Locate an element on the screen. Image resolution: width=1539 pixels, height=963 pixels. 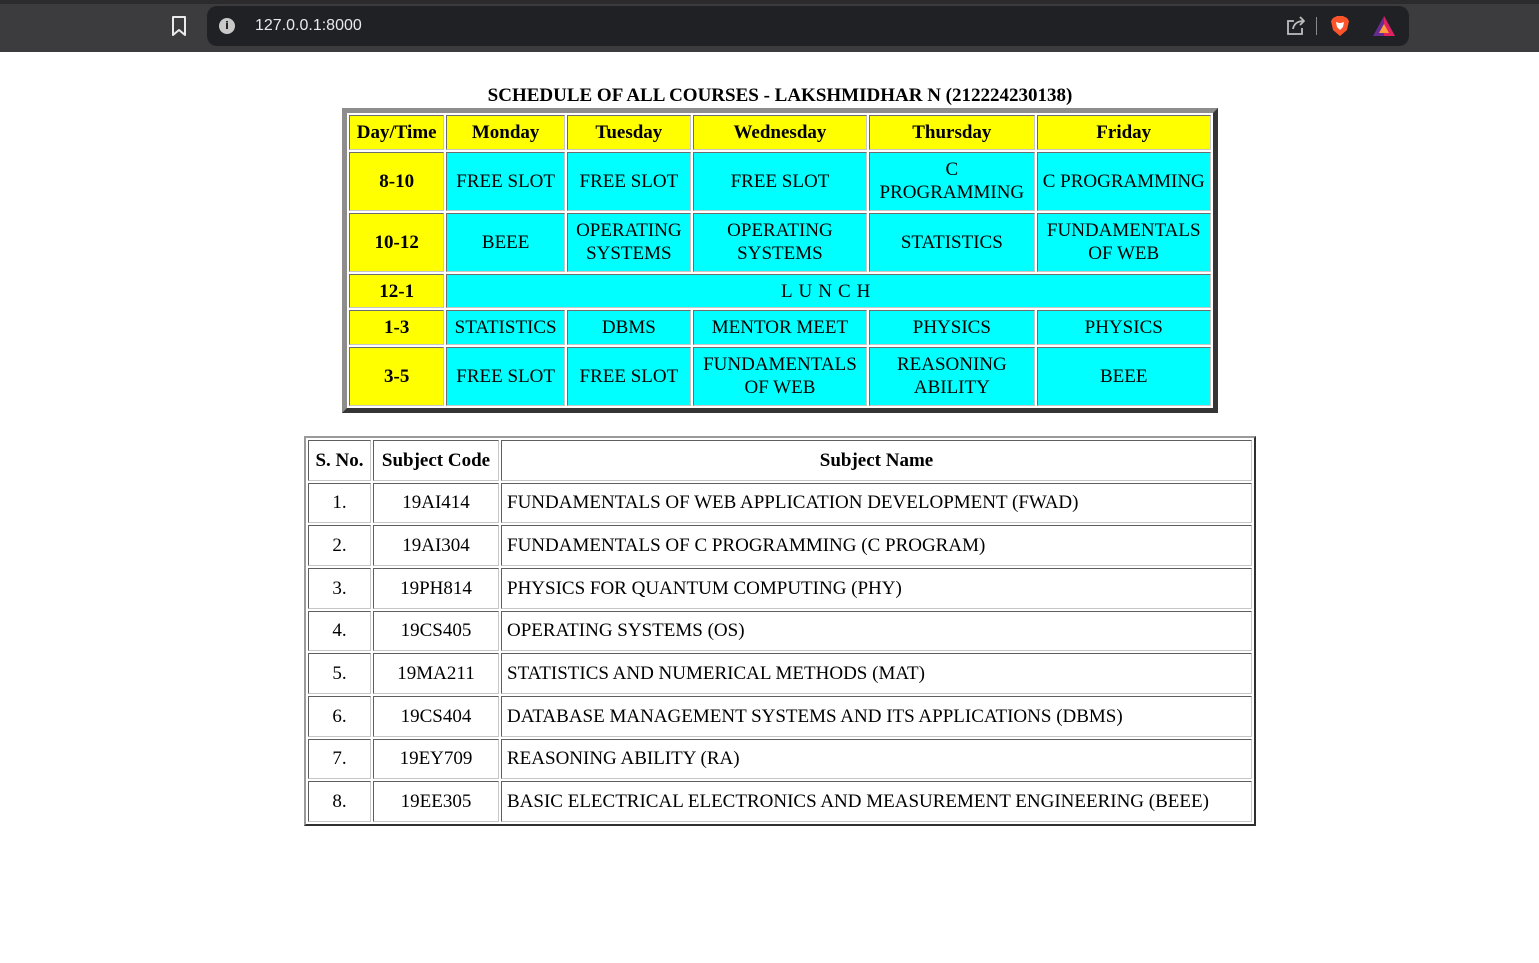
code-cell: 19AI414 is located at coordinates (436, 503).